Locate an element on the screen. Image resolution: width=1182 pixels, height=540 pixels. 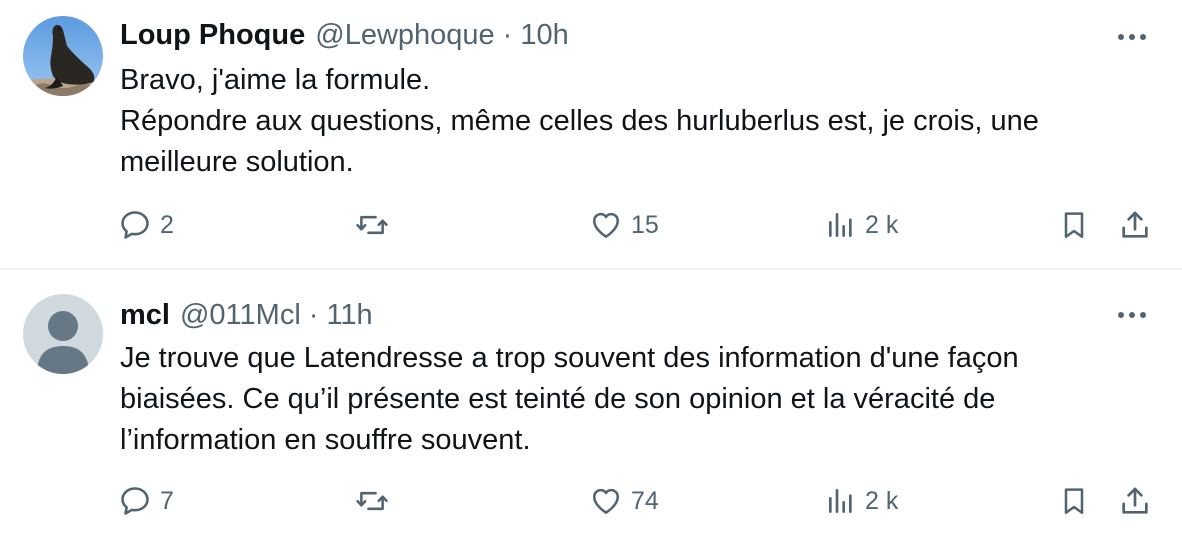
reply-count: 7 is located at coordinates (167, 500).